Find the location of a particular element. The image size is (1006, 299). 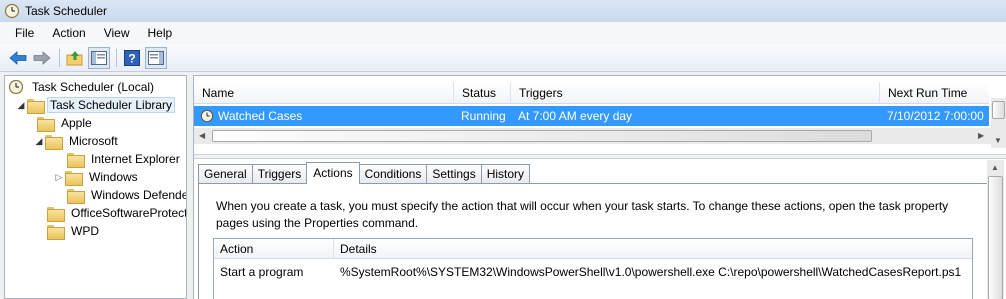

collapsed-arrow-icon: ▷ is located at coordinates (59, 177).